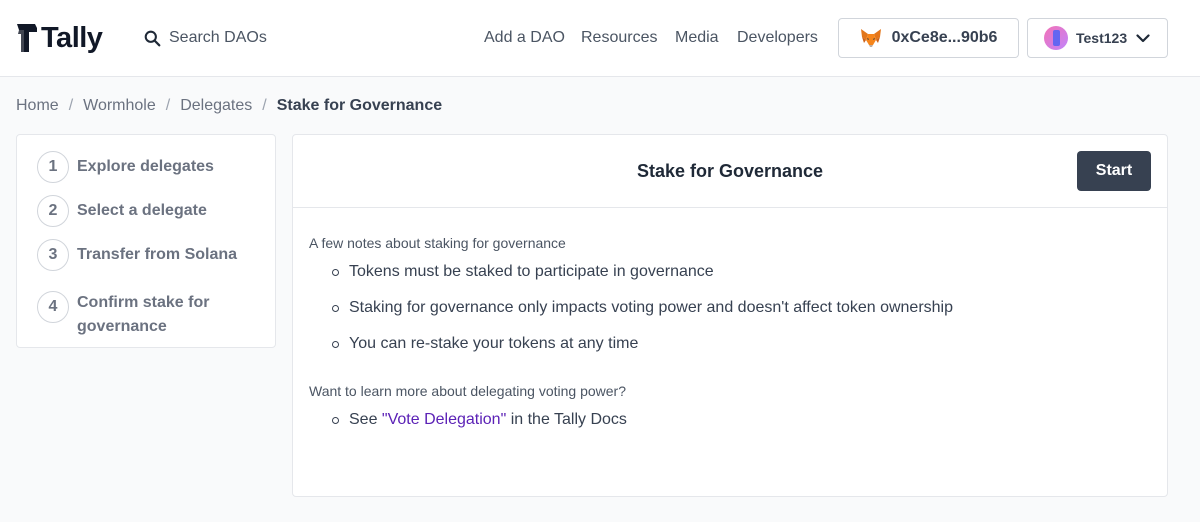  What do you see at coordinates (494, 343) in the screenshot?
I see `note-text: You can re-stake your tokens at any time` at bounding box center [494, 343].